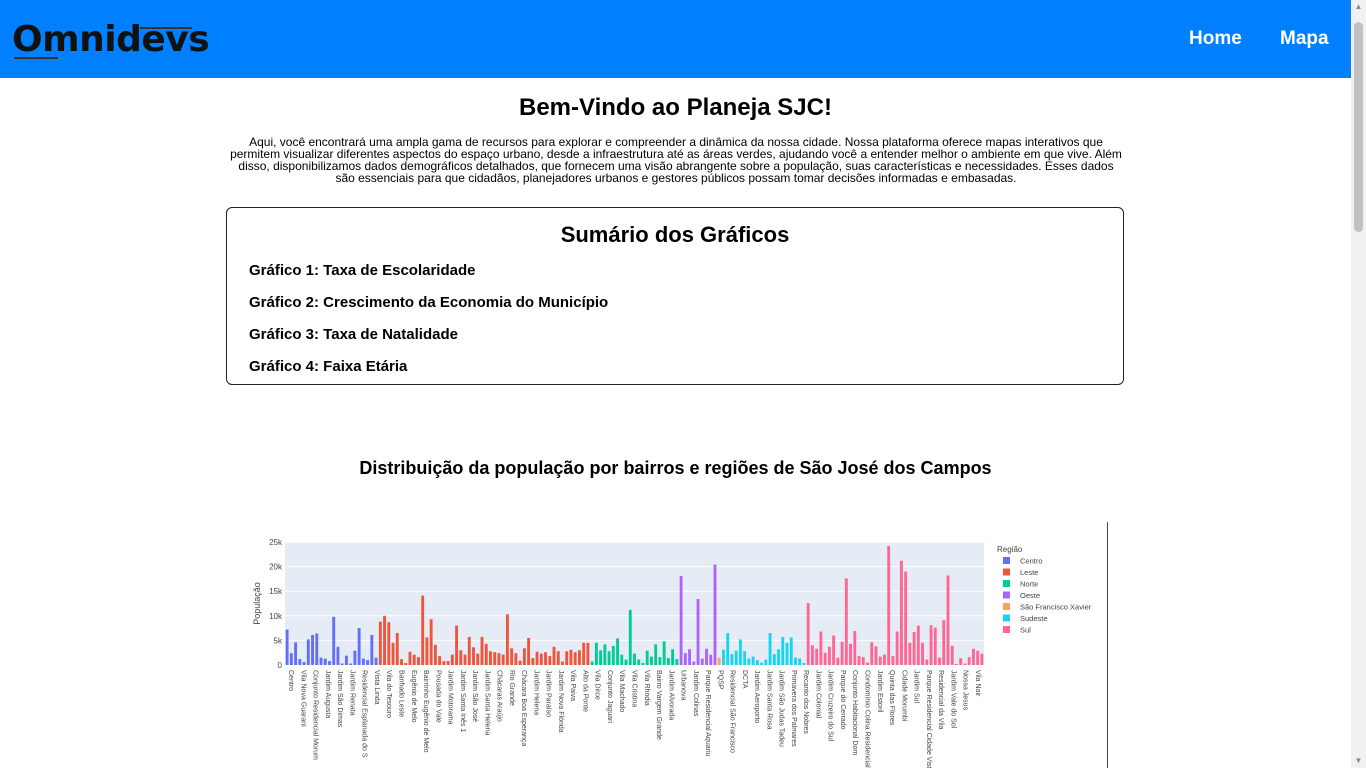 This screenshot has height=768, width=1366. What do you see at coordinates (572, 685) in the screenshot?
I see `x-tick-label: Vila Paiva` at bounding box center [572, 685].